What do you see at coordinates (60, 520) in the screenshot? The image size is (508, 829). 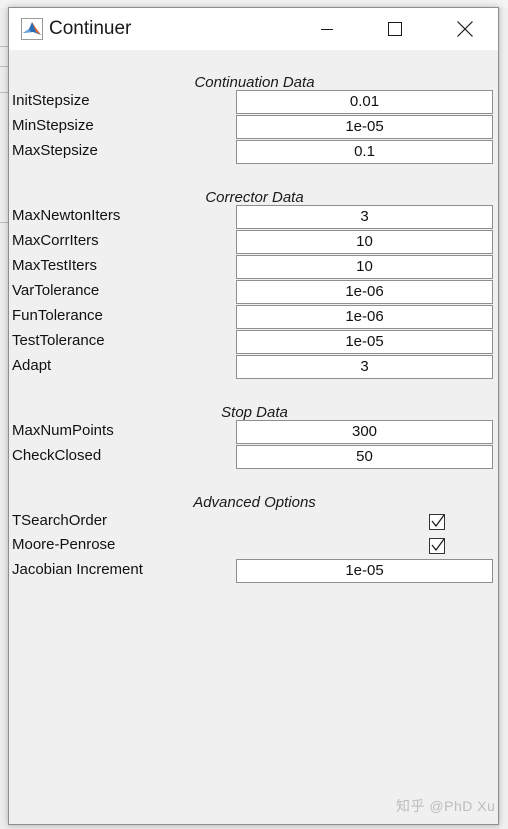 I see `tsearch-order-label: TSearchOrder` at bounding box center [60, 520].